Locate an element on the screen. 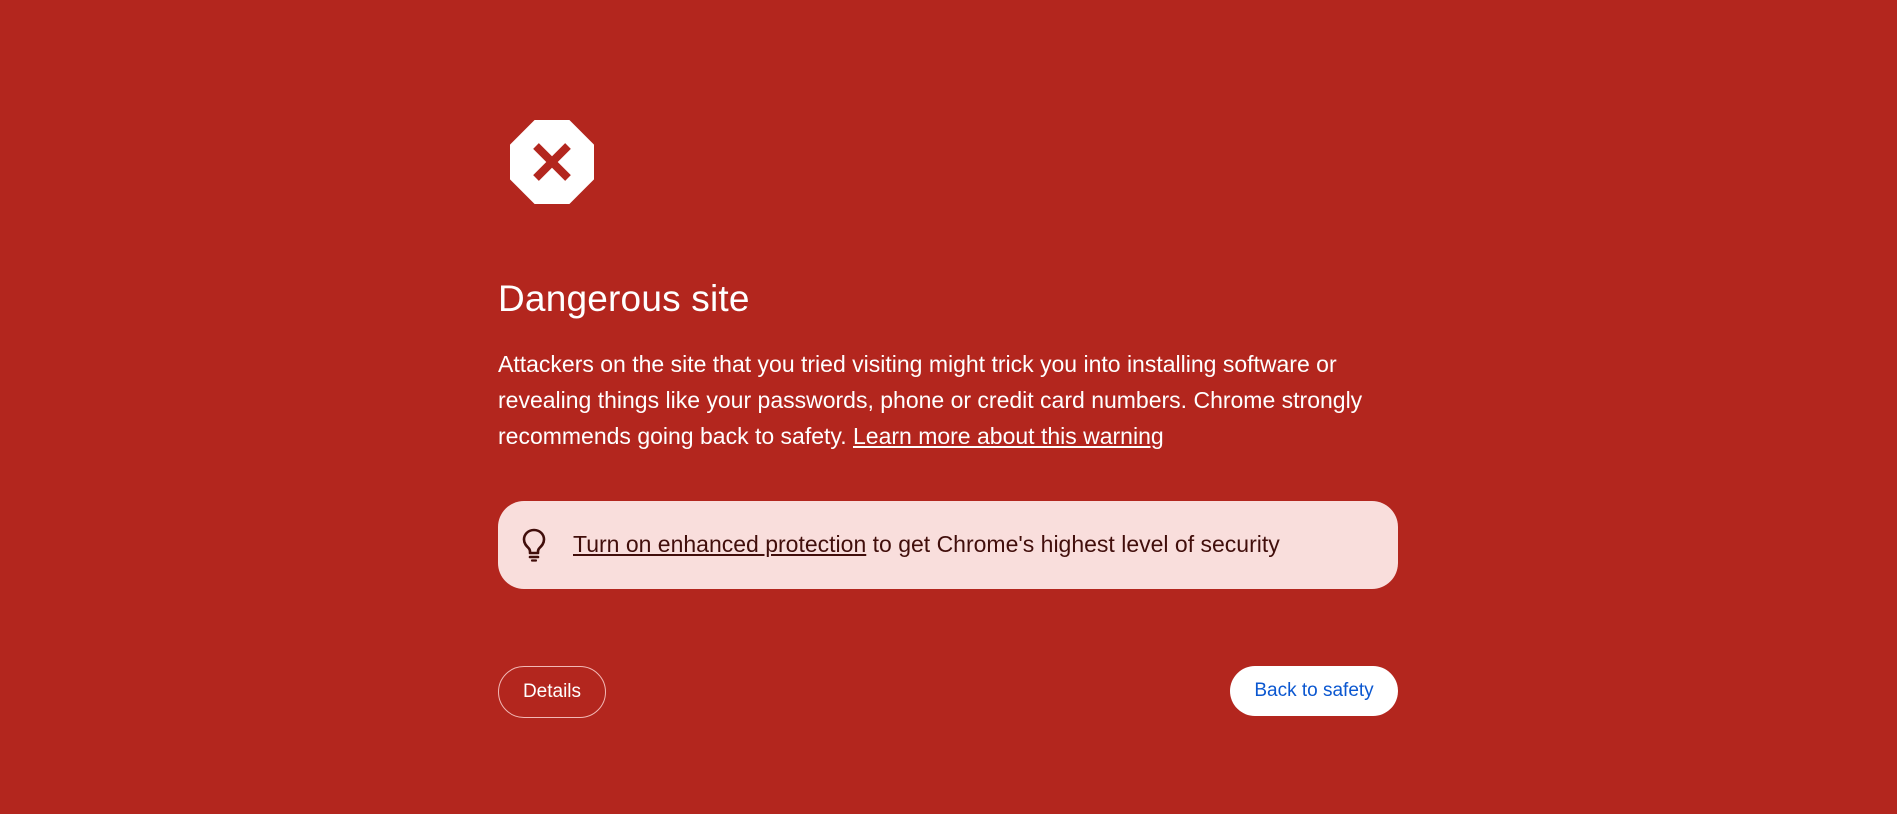 This screenshot has width=1897, height=814. learn-more-link: Learn more about this warning is located at coordinates (1008, 436).